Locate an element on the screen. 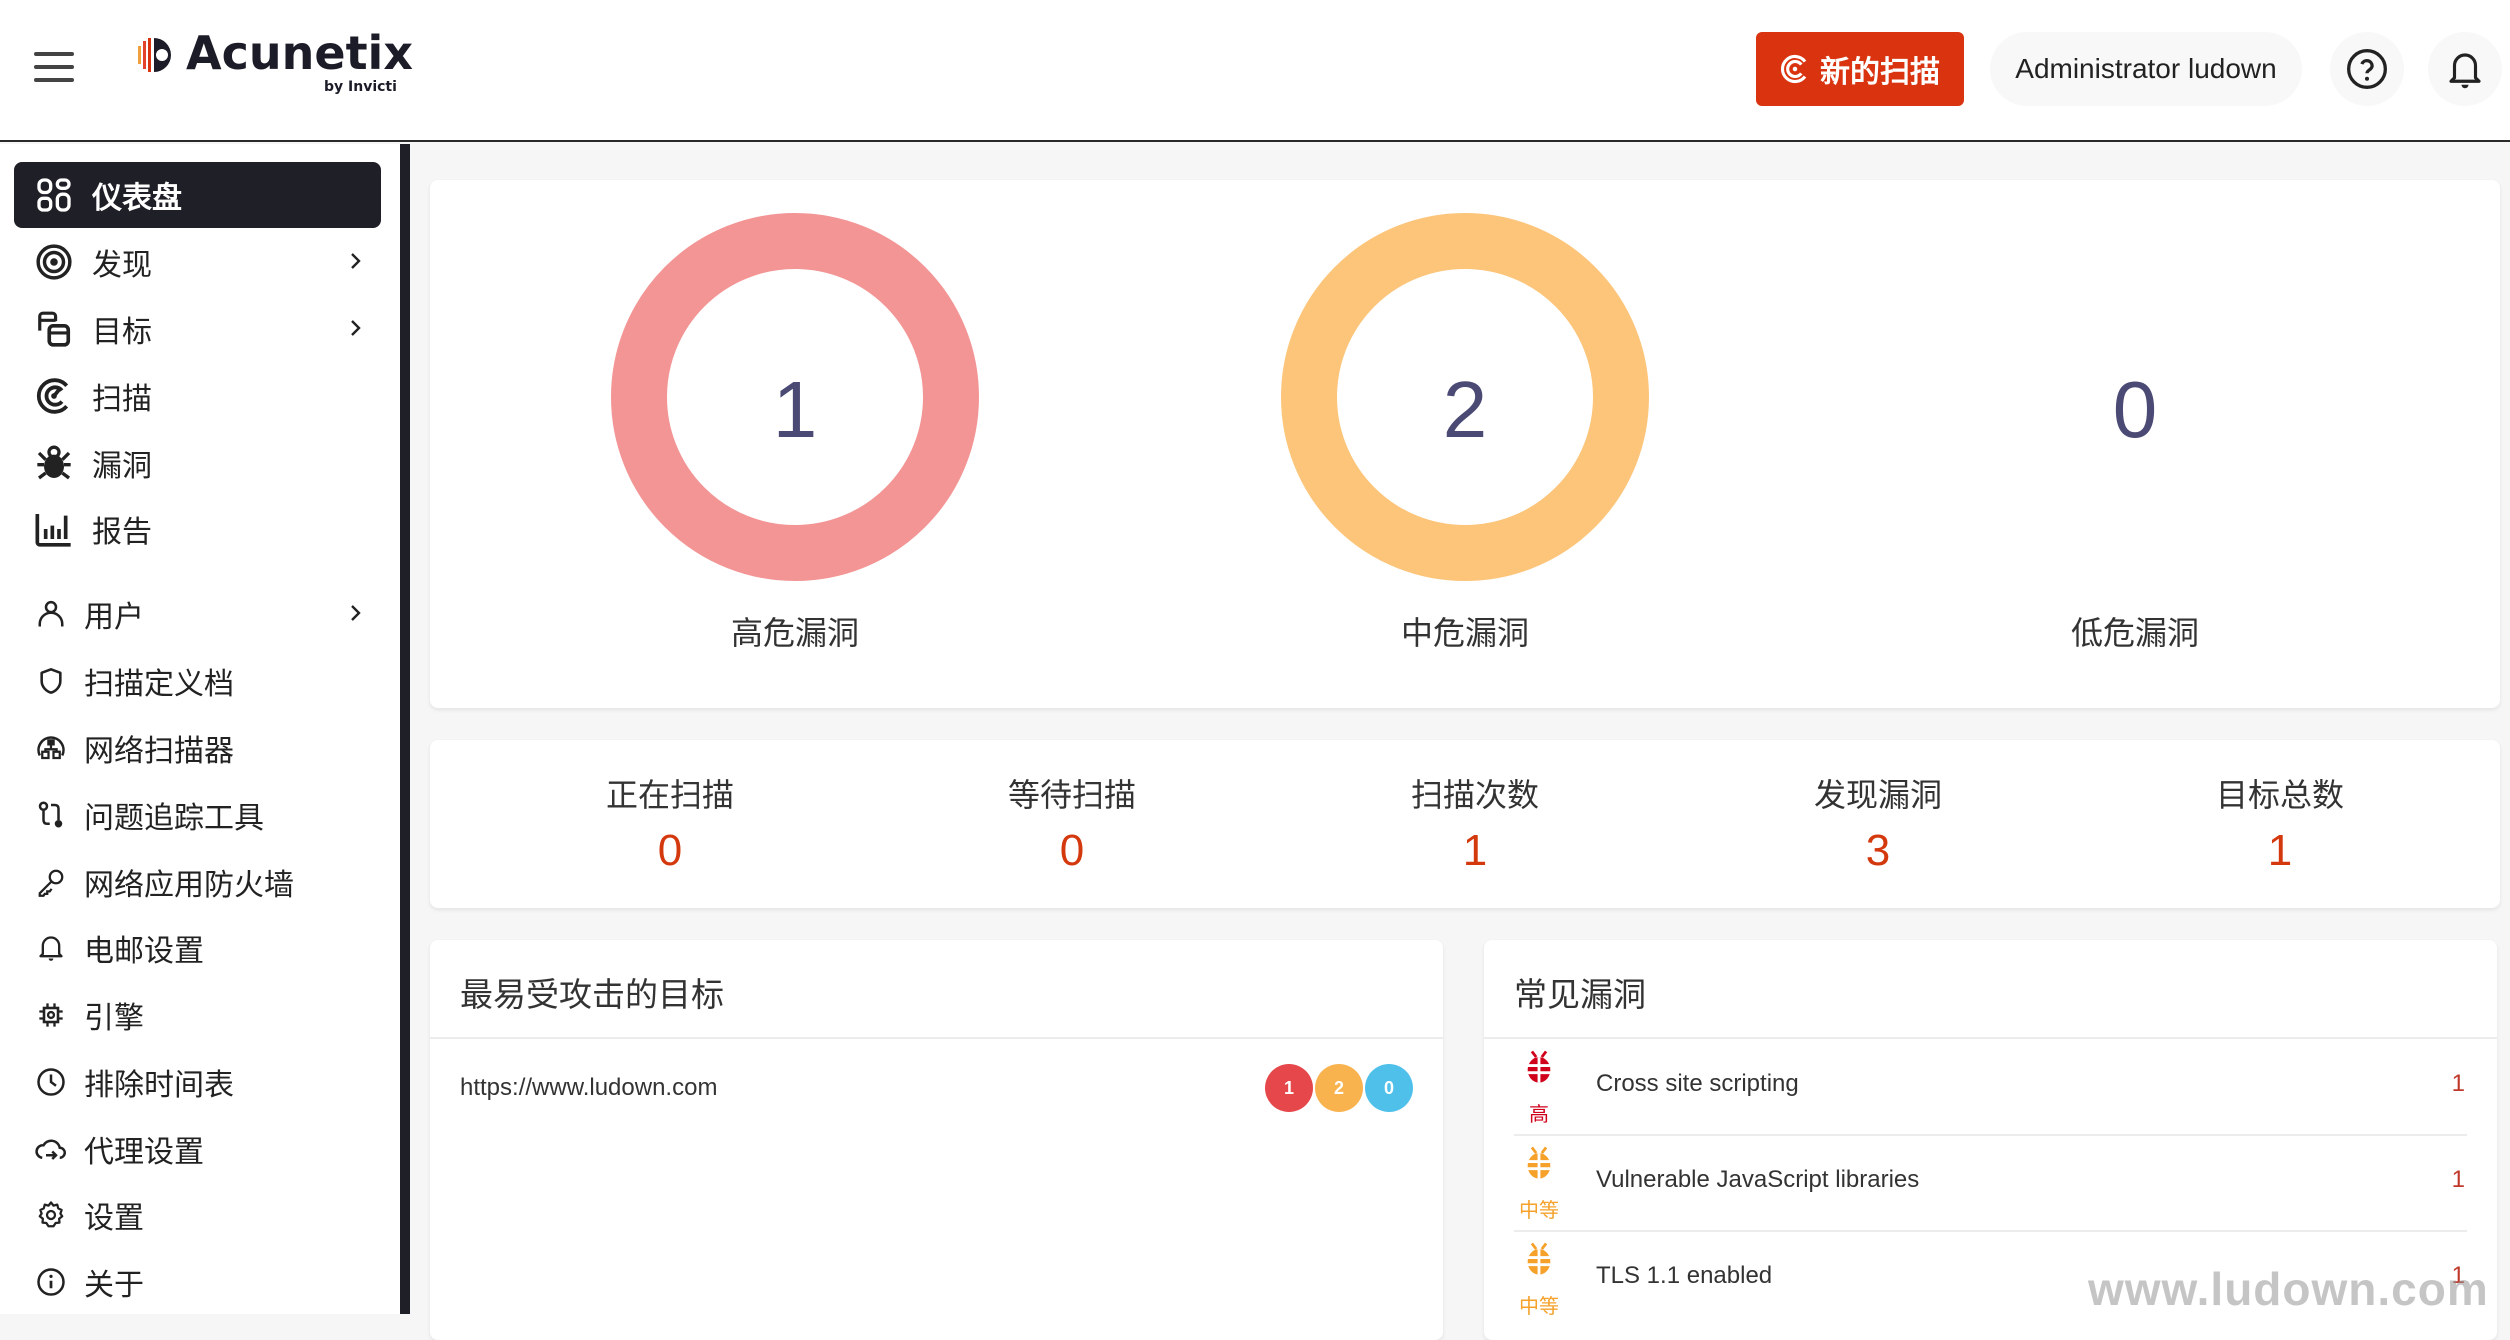 This screenshot has width=2510, height=1340. sidebar-item-discovery: 发现 is located at coordinates (197, 262).